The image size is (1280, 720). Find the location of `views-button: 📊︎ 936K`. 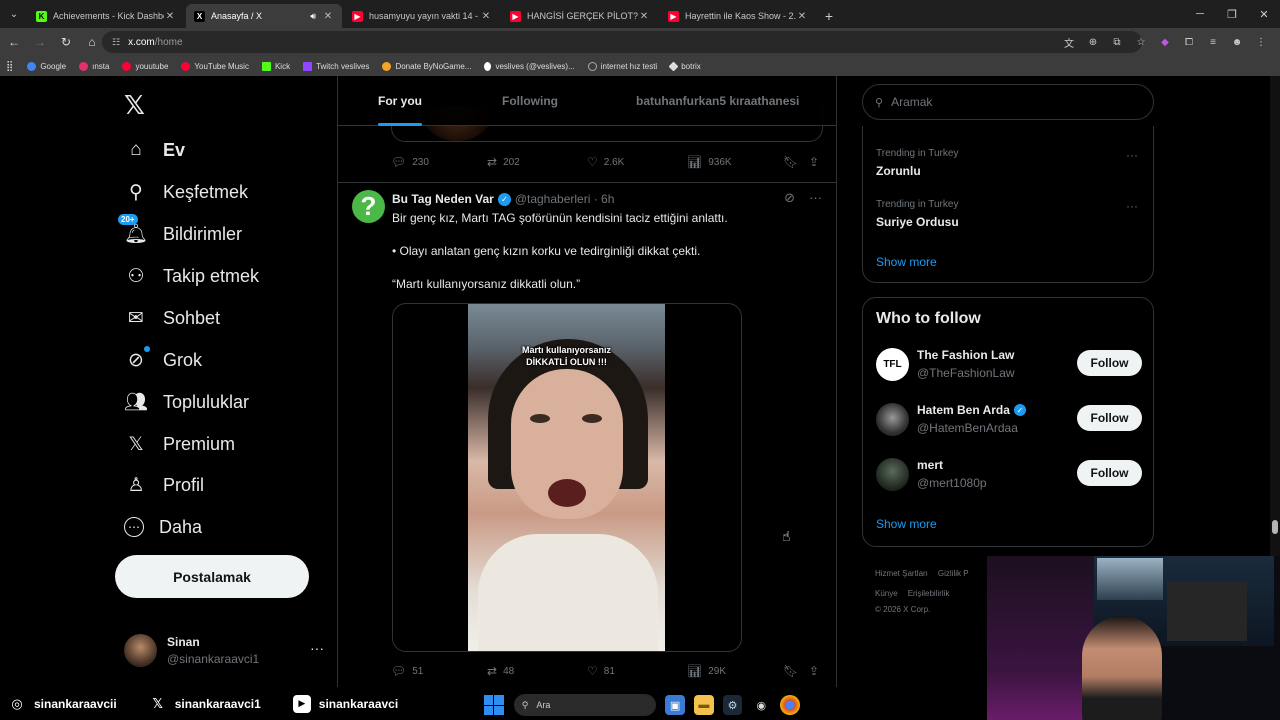

views-button: 📊︎ 936K is located at coordinates (709, 162).